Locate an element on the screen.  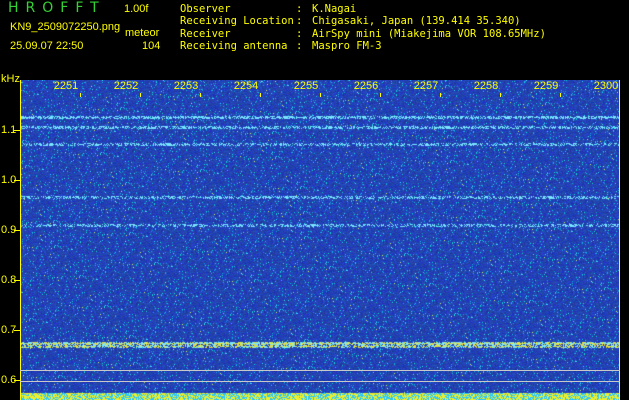
info-value: Chigasaki, Japan (139.414 35.340) is located at coordinates (416, 21).